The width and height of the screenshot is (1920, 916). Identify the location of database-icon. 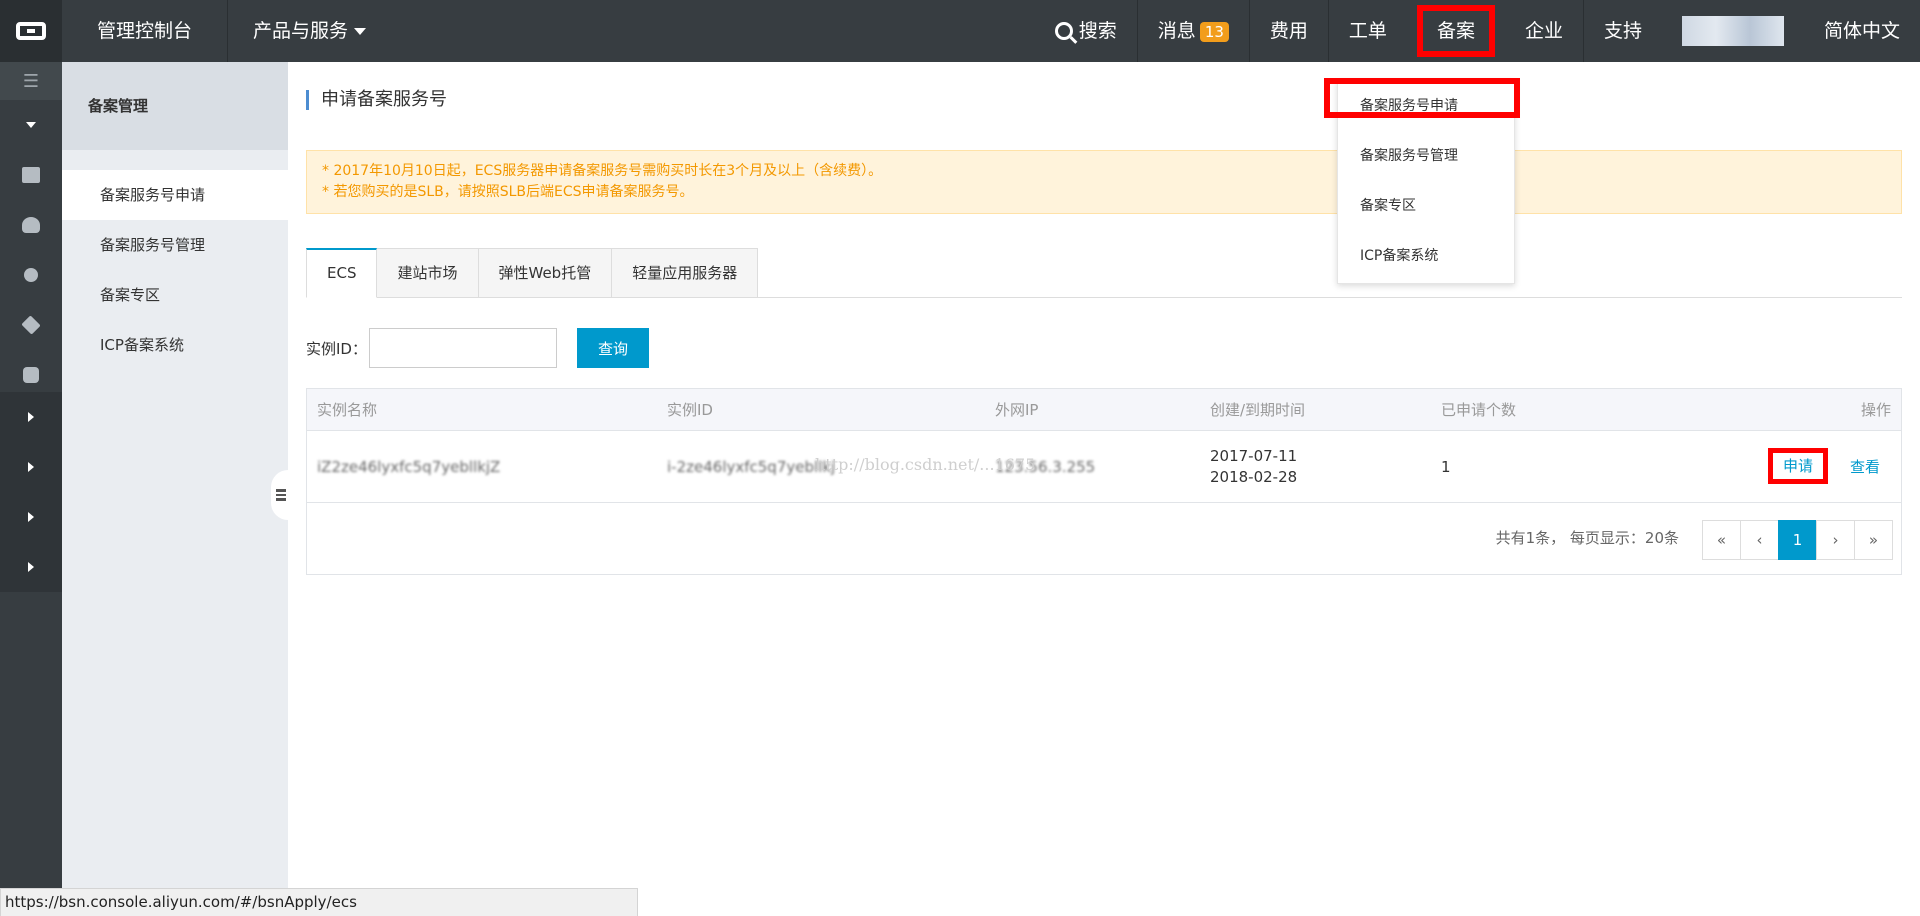
(31, 225).